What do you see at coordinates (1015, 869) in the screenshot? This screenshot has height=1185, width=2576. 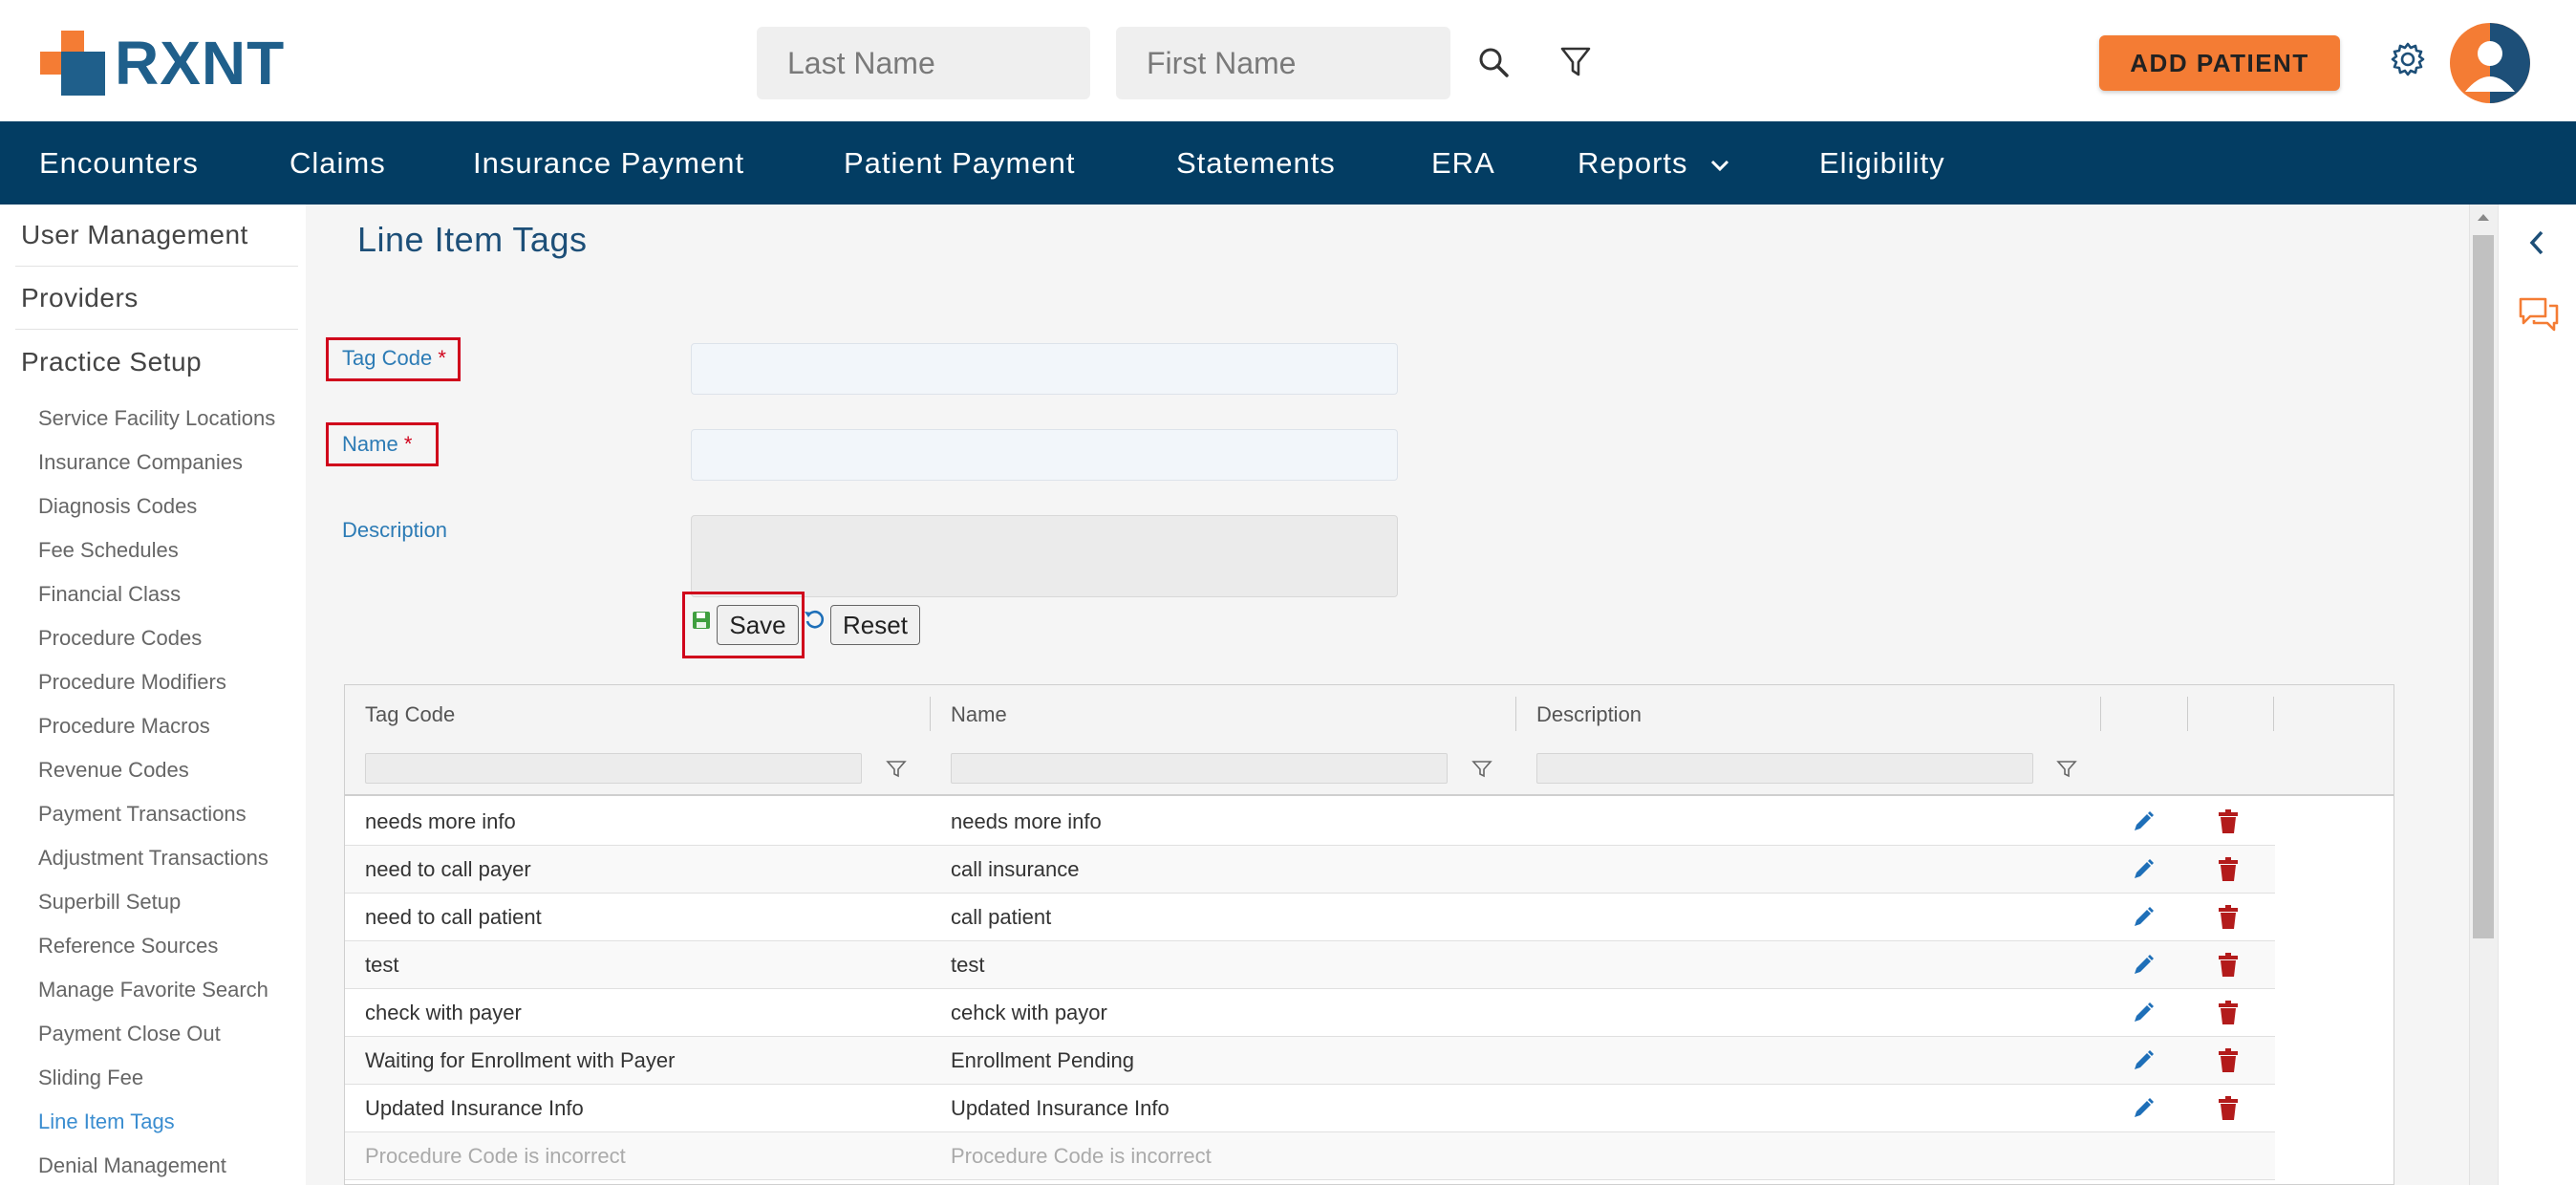 I see `cell-name: call insurance` at bounding box center [1015, 869].